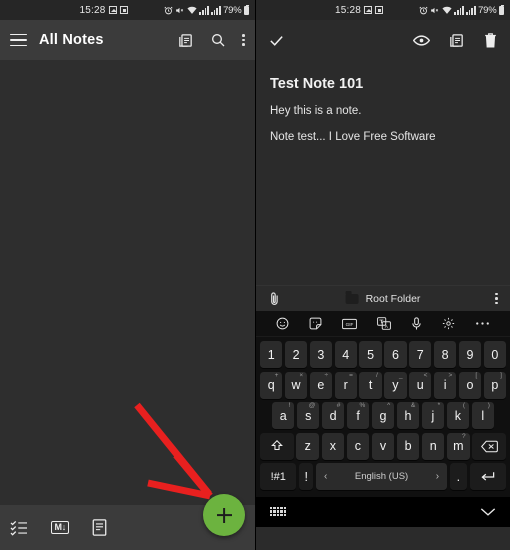  I want to click on space-inner: ‹ English (US) ›, so click(381, 476).